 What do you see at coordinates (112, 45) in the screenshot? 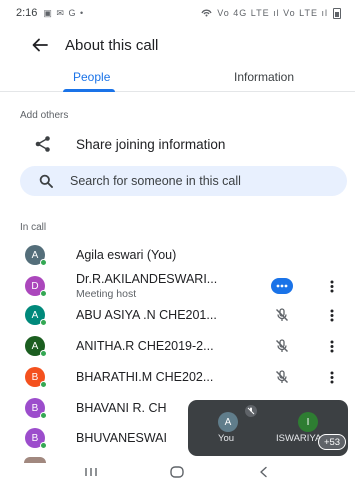
I see `page-title: About this call` at bounding box center [112, 45].